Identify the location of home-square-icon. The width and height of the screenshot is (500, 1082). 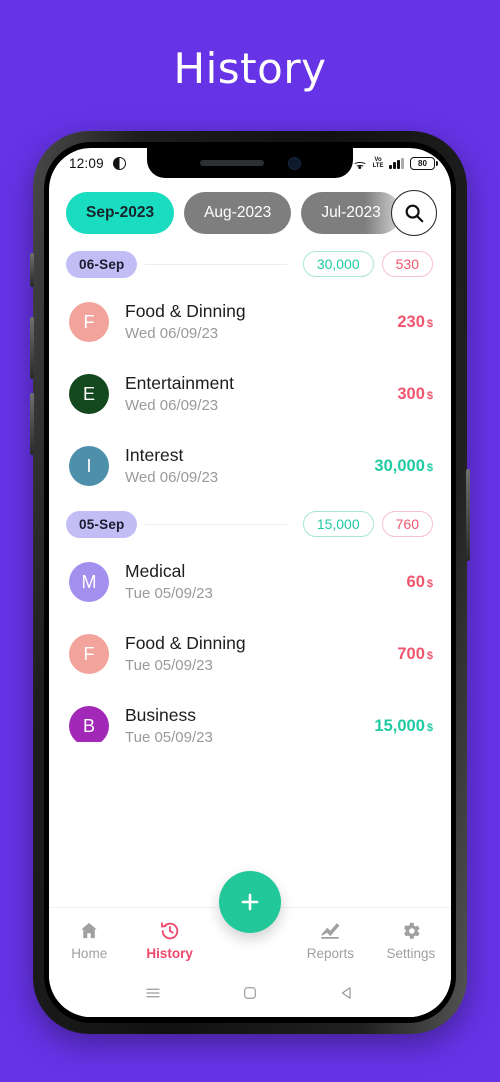
(250, 995).